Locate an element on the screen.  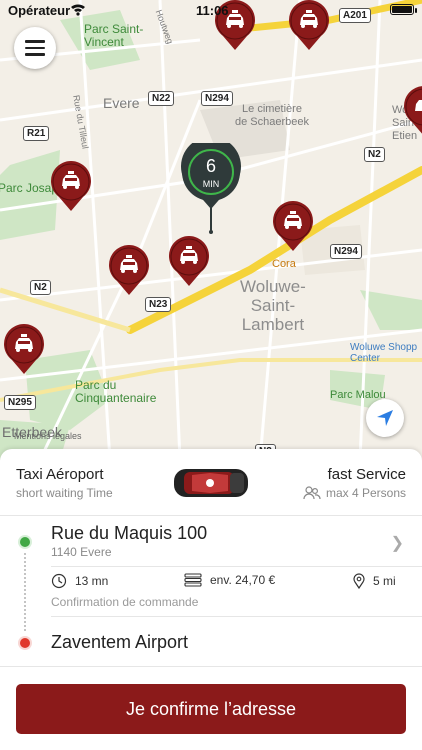
trip-distance: 5 mi is located at coordinates (374, 581).